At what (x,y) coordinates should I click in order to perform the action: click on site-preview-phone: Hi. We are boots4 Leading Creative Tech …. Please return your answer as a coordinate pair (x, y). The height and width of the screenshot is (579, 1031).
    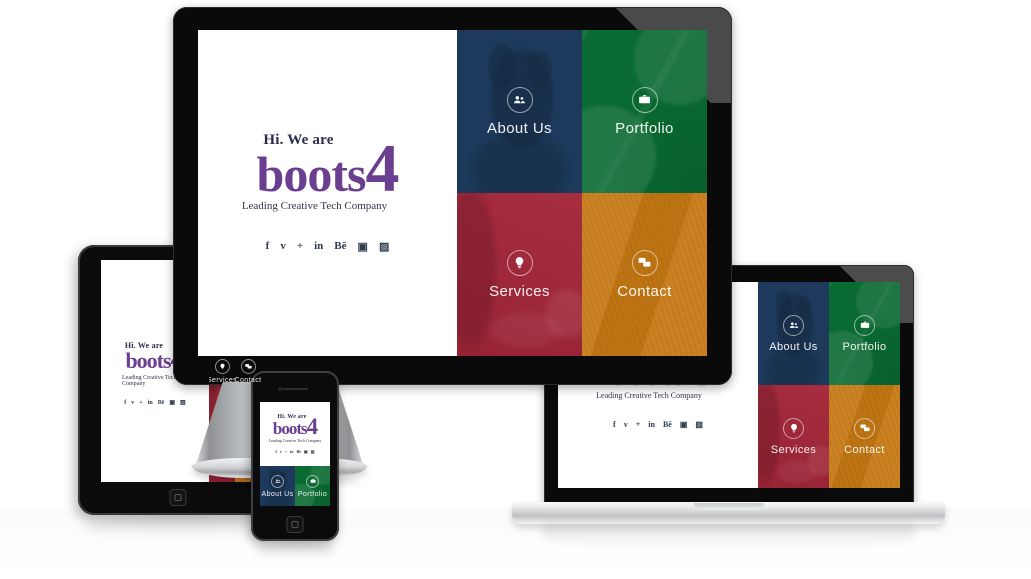
    Looking at the image, I should click on (295, 454).